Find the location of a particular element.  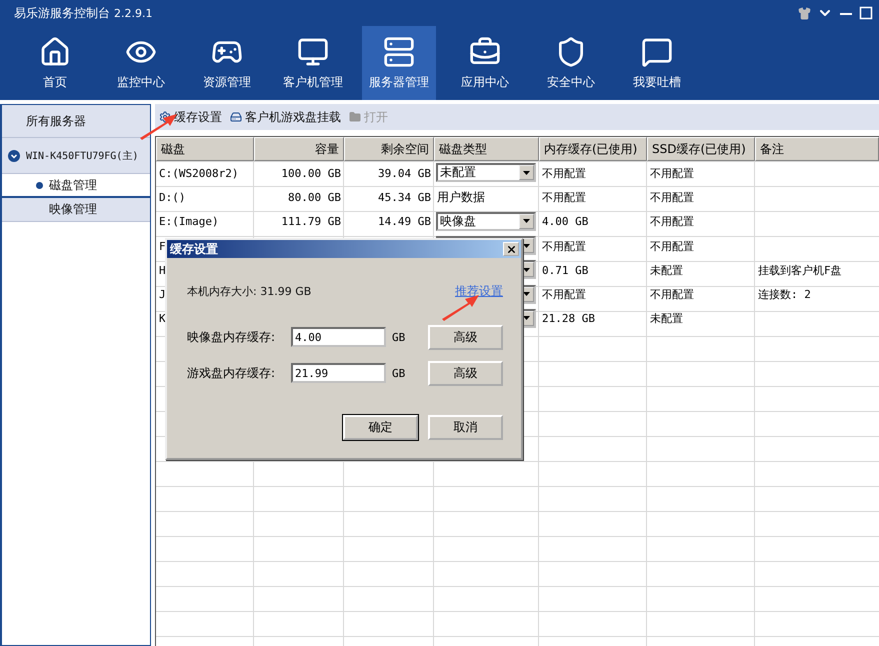

input-field: 21.99 is located at coordinates (338, 373).